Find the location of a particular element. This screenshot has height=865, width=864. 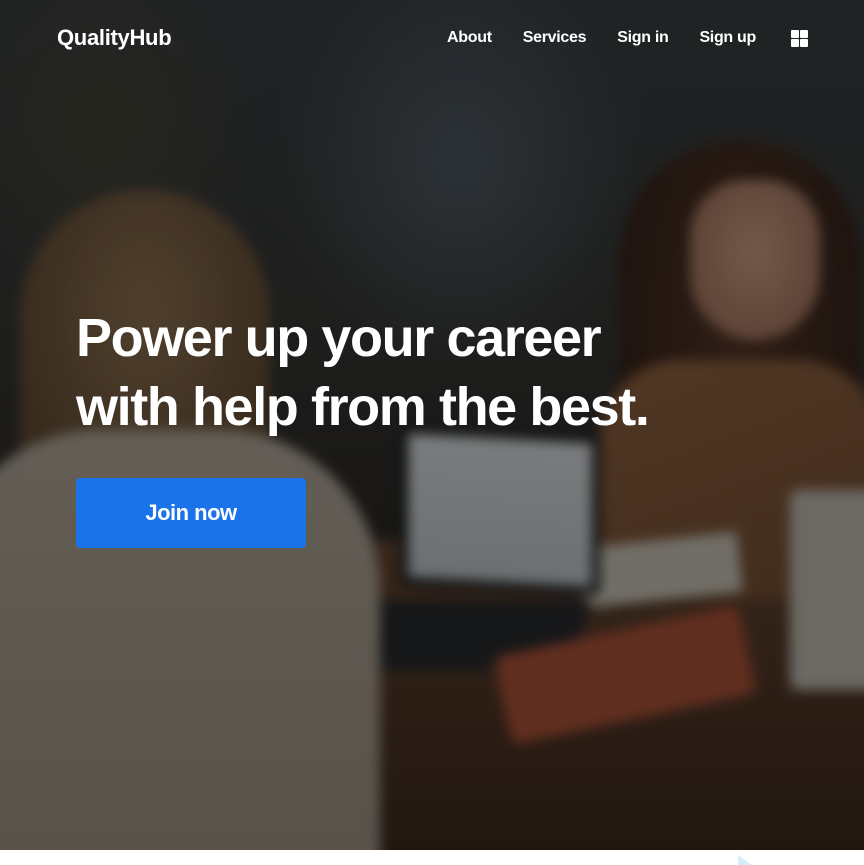

nav-link-sign-up: Sign up is located at coordinates (727, 38).